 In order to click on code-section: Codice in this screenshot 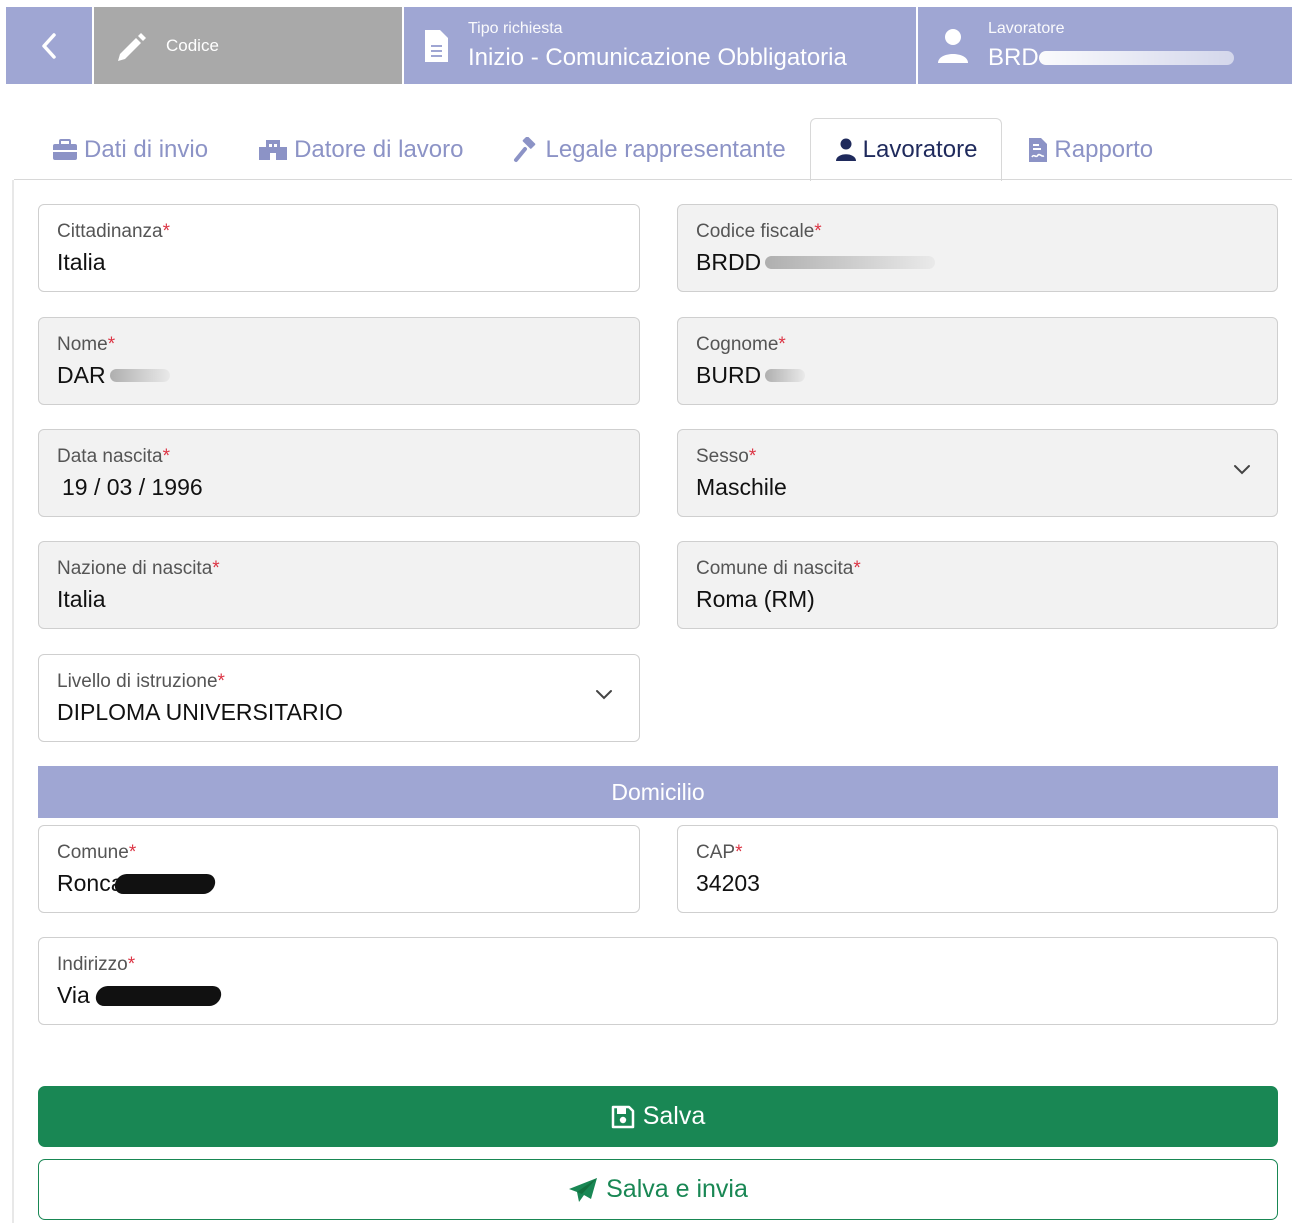, I will do `click(249, 45)`.